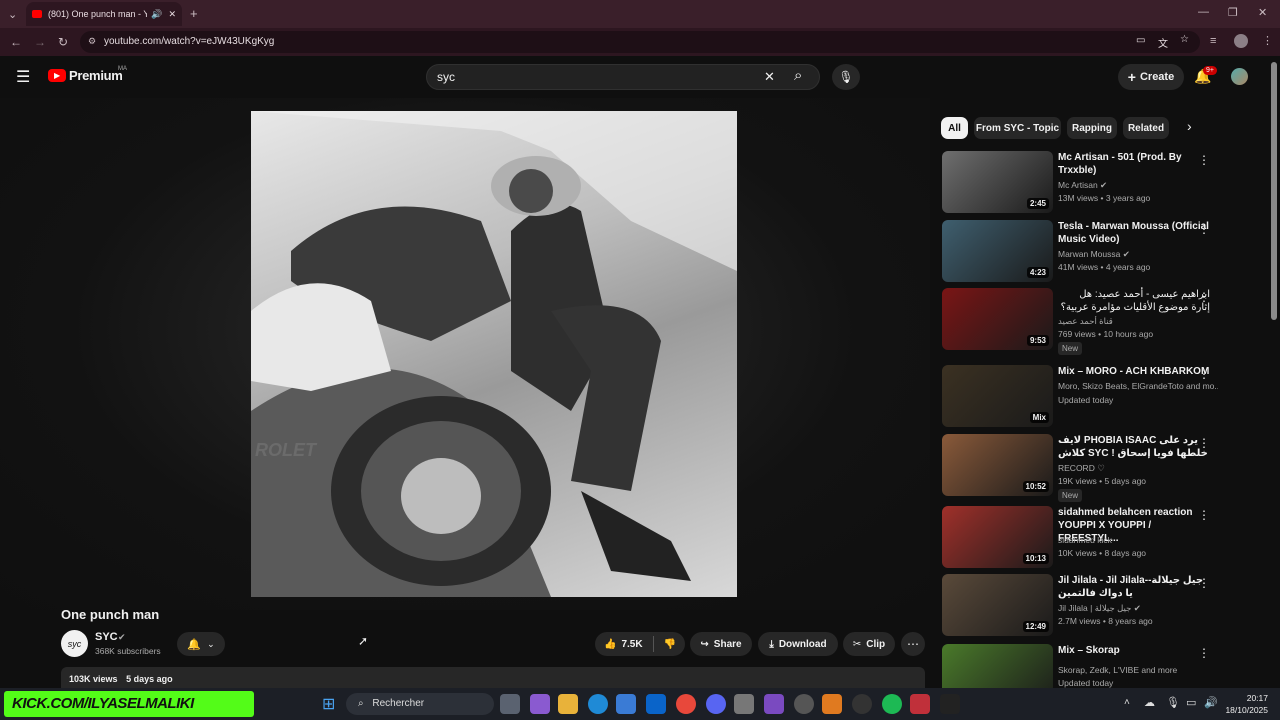 This screenshot has width=1280, height=720. Describe the element at coordinates (1138, 670) in the screenshot. I see `recommendation-channel: Skorap, Zedk, L'VIBE and more` at that location.